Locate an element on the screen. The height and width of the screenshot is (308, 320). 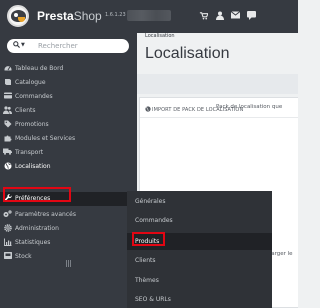
submenu-item-customers: Clients is located at coordinates (199, 260).